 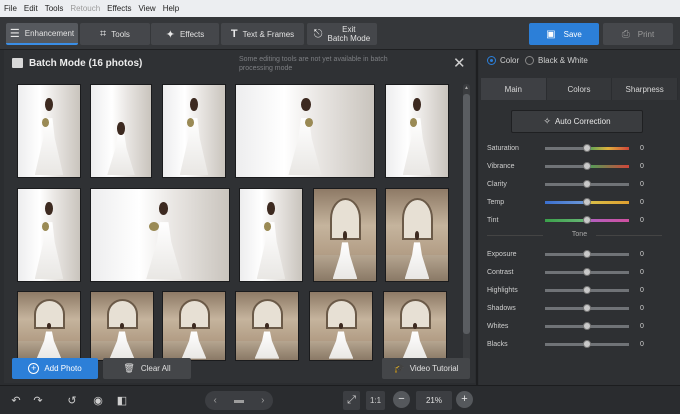 What do you see at coordinates (10, 8) in the screenshot?
I see `menu-file: File` at bounding box center [10, 8].